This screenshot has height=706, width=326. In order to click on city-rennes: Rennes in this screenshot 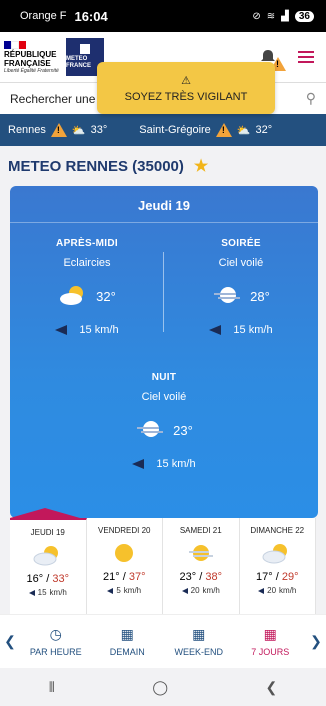, I will do `click(27, 130)`.